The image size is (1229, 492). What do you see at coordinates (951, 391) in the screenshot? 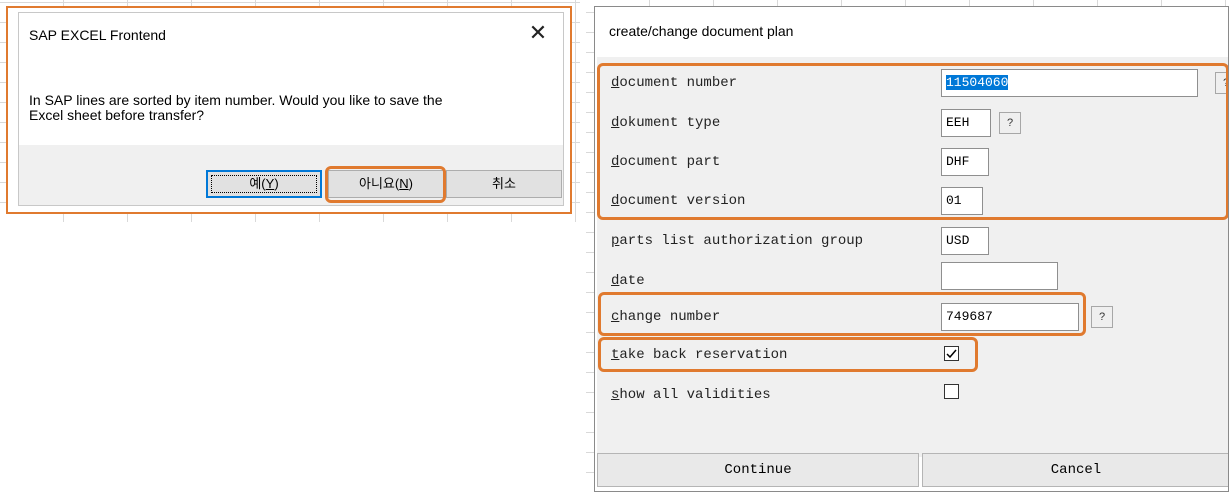
I see `show-all-validities-checkbox` at bounding box center [951, 391].